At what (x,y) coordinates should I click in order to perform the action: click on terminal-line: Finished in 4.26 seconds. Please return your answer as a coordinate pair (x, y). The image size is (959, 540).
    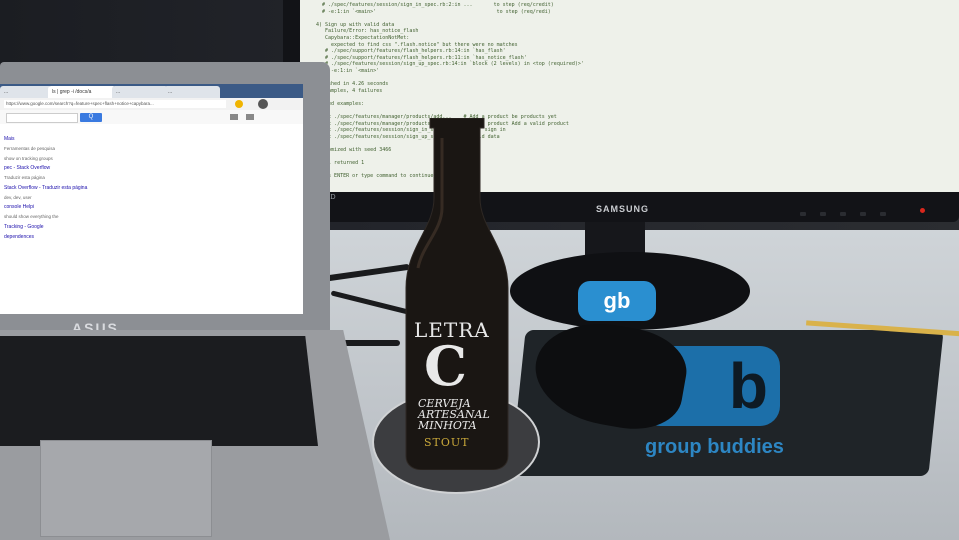
    Looking at the image, I should click on (352, 84).